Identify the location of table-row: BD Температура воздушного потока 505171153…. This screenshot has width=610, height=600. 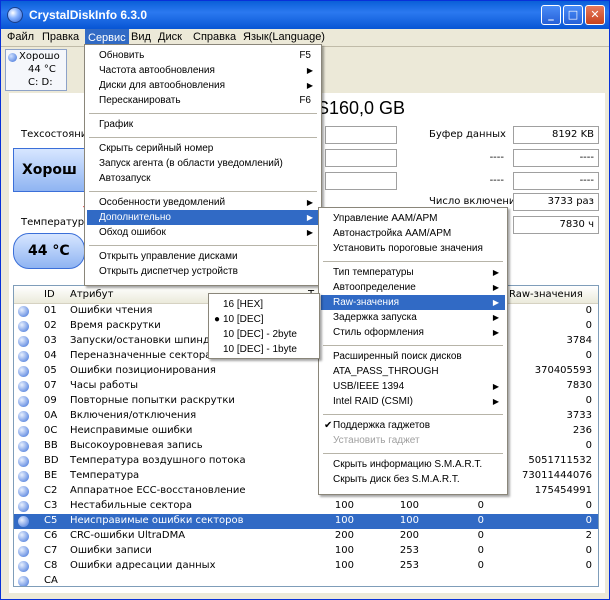
(306, 461).